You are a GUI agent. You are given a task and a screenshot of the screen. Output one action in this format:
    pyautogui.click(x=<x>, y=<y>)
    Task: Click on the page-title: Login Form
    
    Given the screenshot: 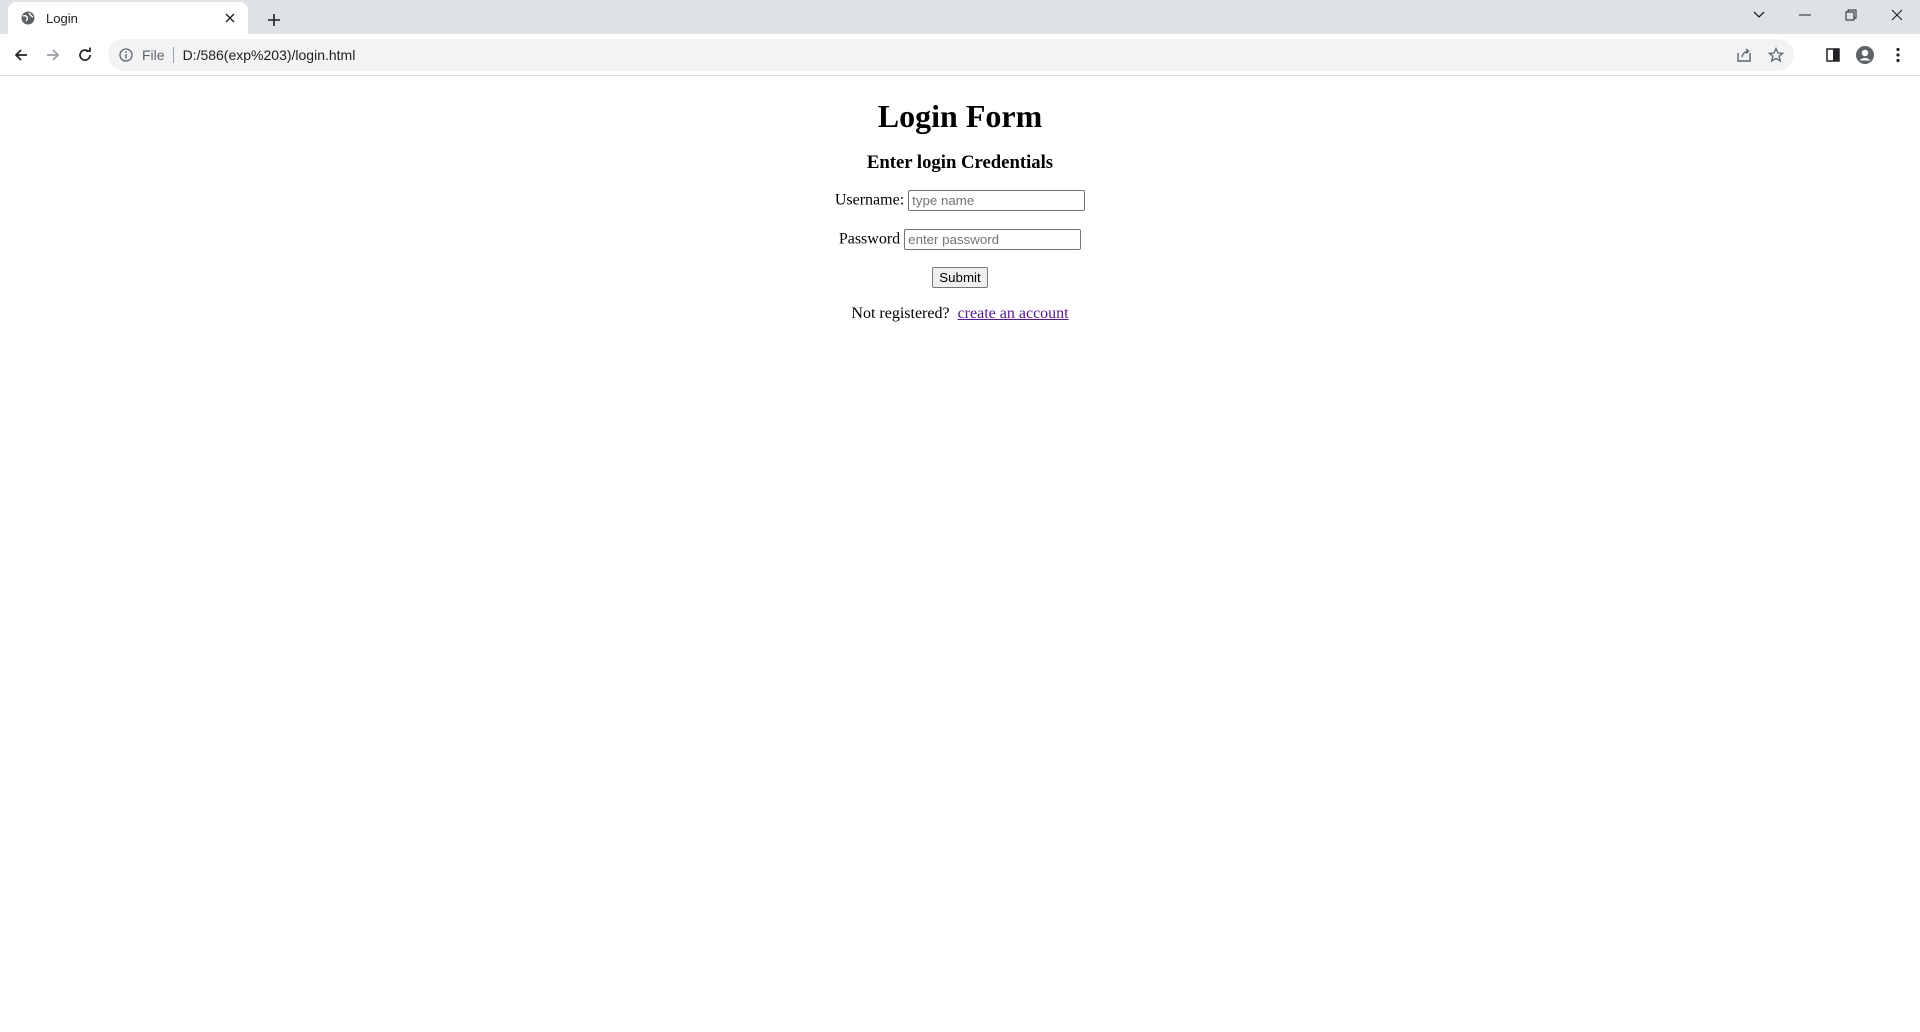 What is the action you would take?
    pyautogui.click(x=960, y=116)
    